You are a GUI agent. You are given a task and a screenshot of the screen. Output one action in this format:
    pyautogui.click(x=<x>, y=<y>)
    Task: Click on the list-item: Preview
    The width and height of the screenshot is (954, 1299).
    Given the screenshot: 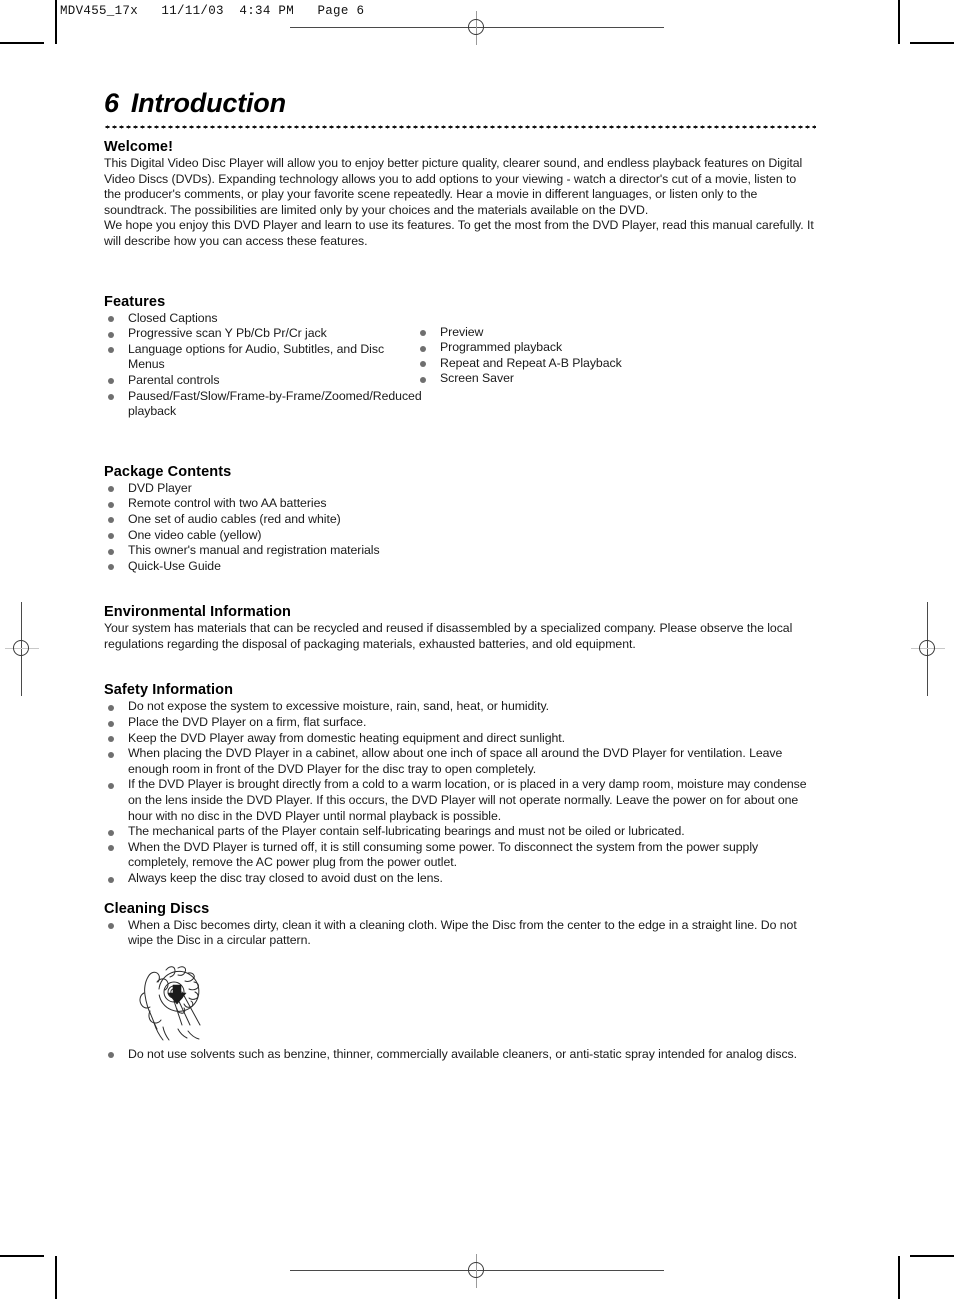 What is the action you would take?
    pyautogui.click(x=586, y=333)
    